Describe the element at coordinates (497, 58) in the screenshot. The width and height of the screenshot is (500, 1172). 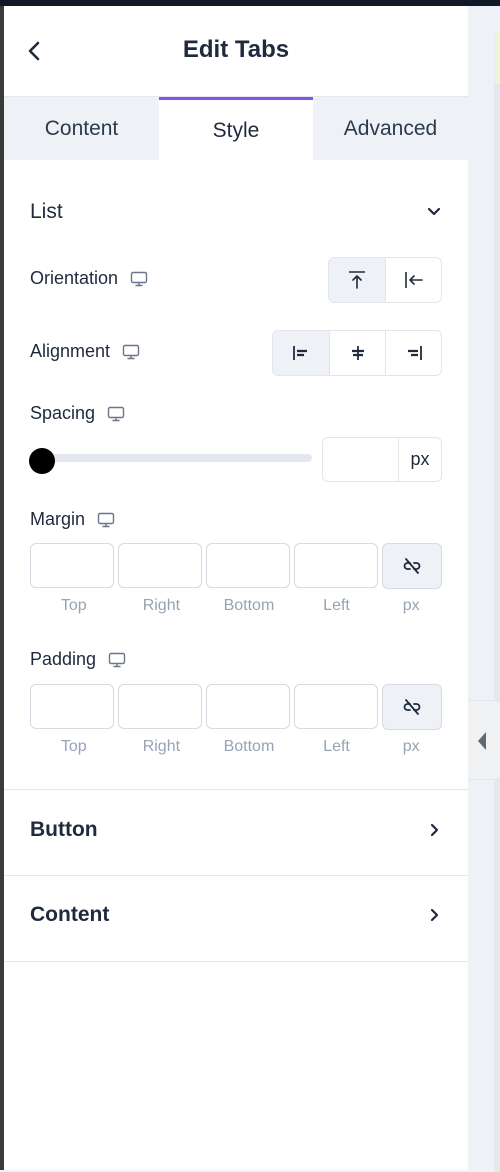
I see `canvas-highlight` at that location.